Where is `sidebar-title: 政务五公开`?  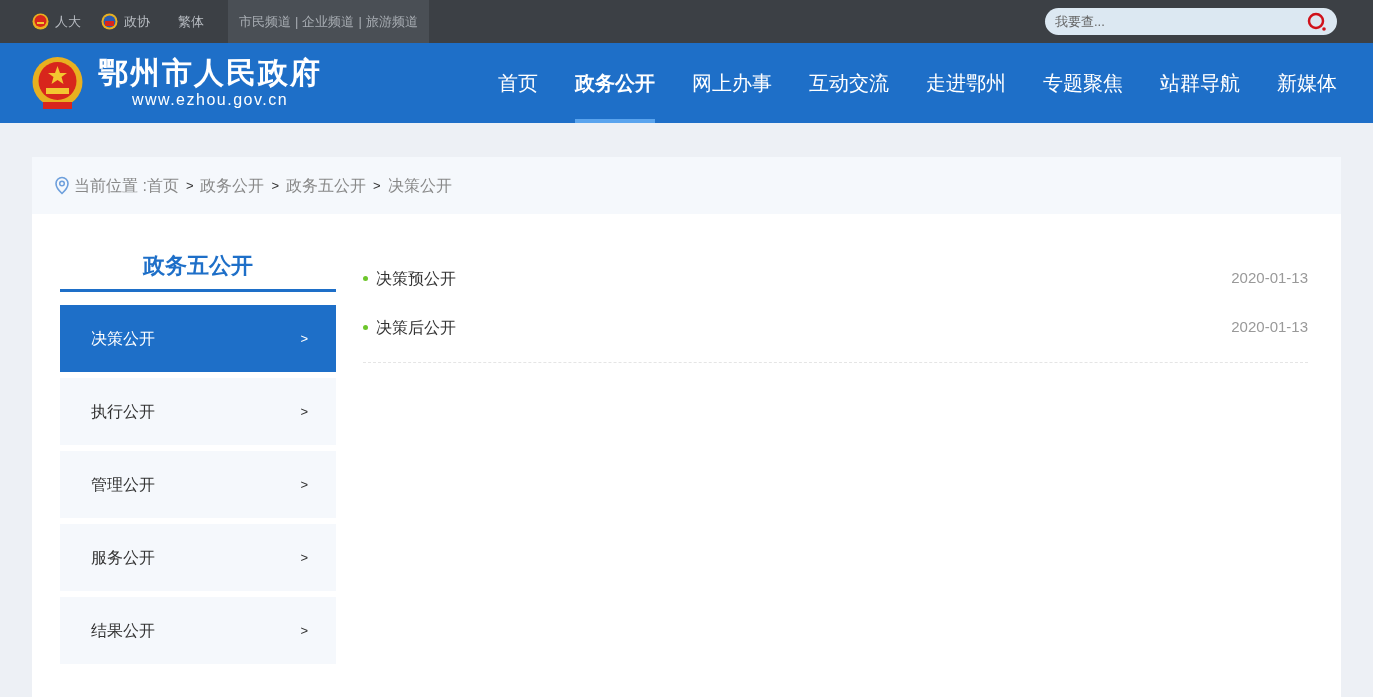 sidebar-title: 政务五公开 is located at coordinates (198, 269).